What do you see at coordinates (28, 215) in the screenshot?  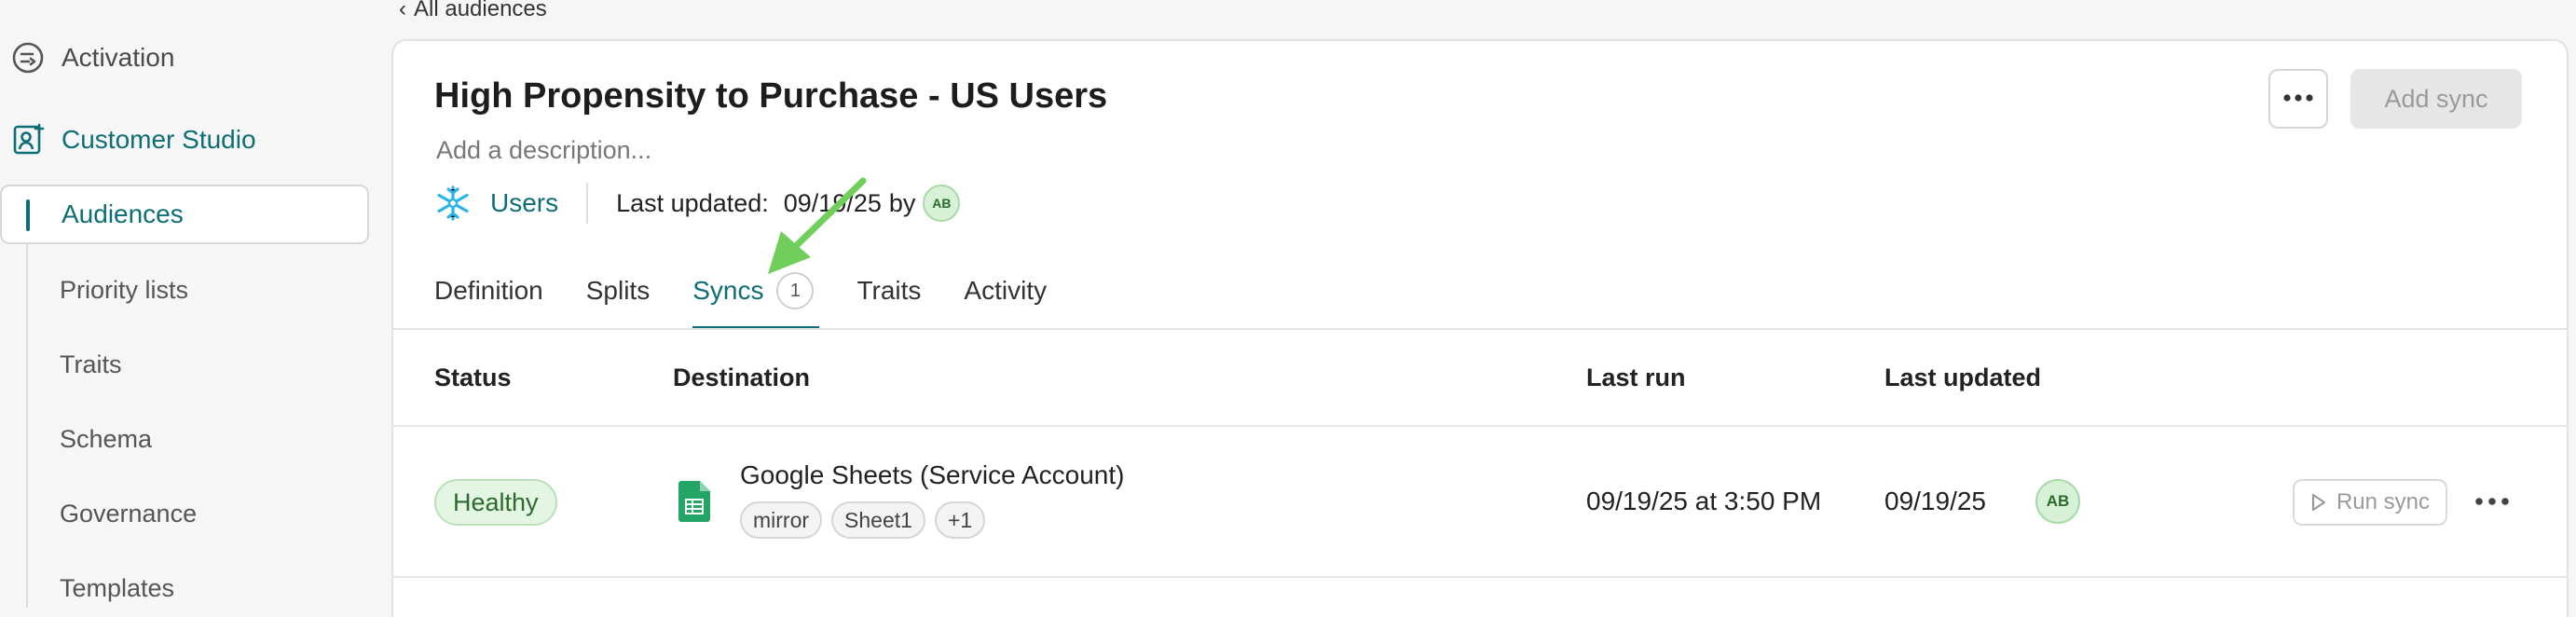 I see `active-indicator` at bounding box center [28, 215].